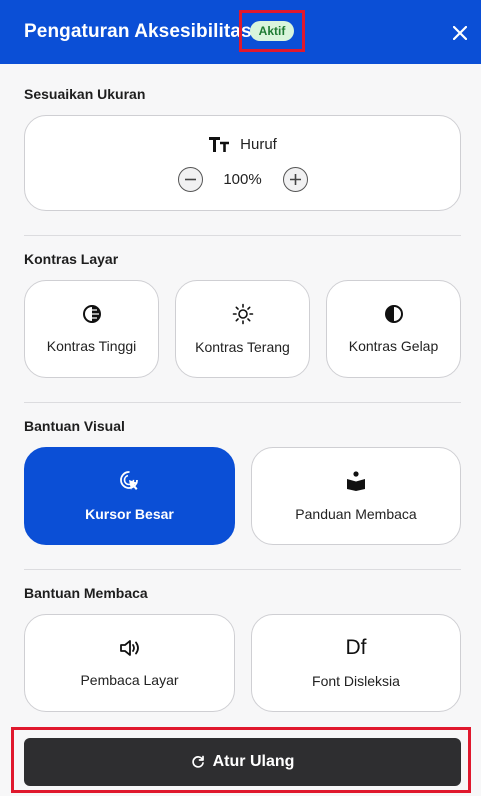 This screenshot has width=481, height=796. Describe the element at coordinates (356, 481) in the screenshot. I see `reading-guide-icon` at that location.